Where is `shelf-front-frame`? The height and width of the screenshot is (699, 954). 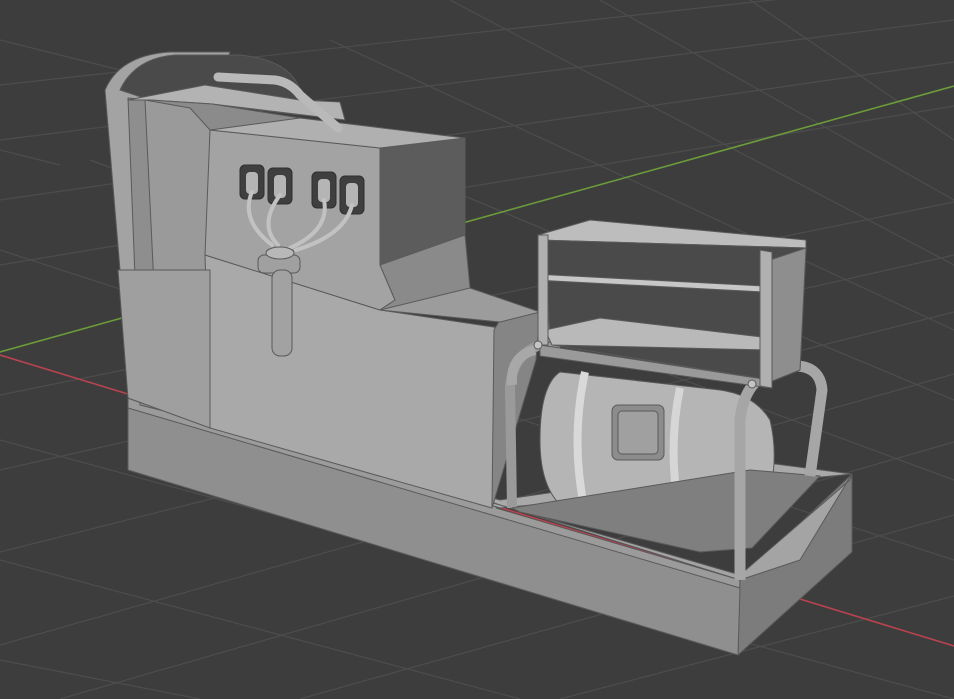 shelf-front-frame is located at coordinates (543, 290).